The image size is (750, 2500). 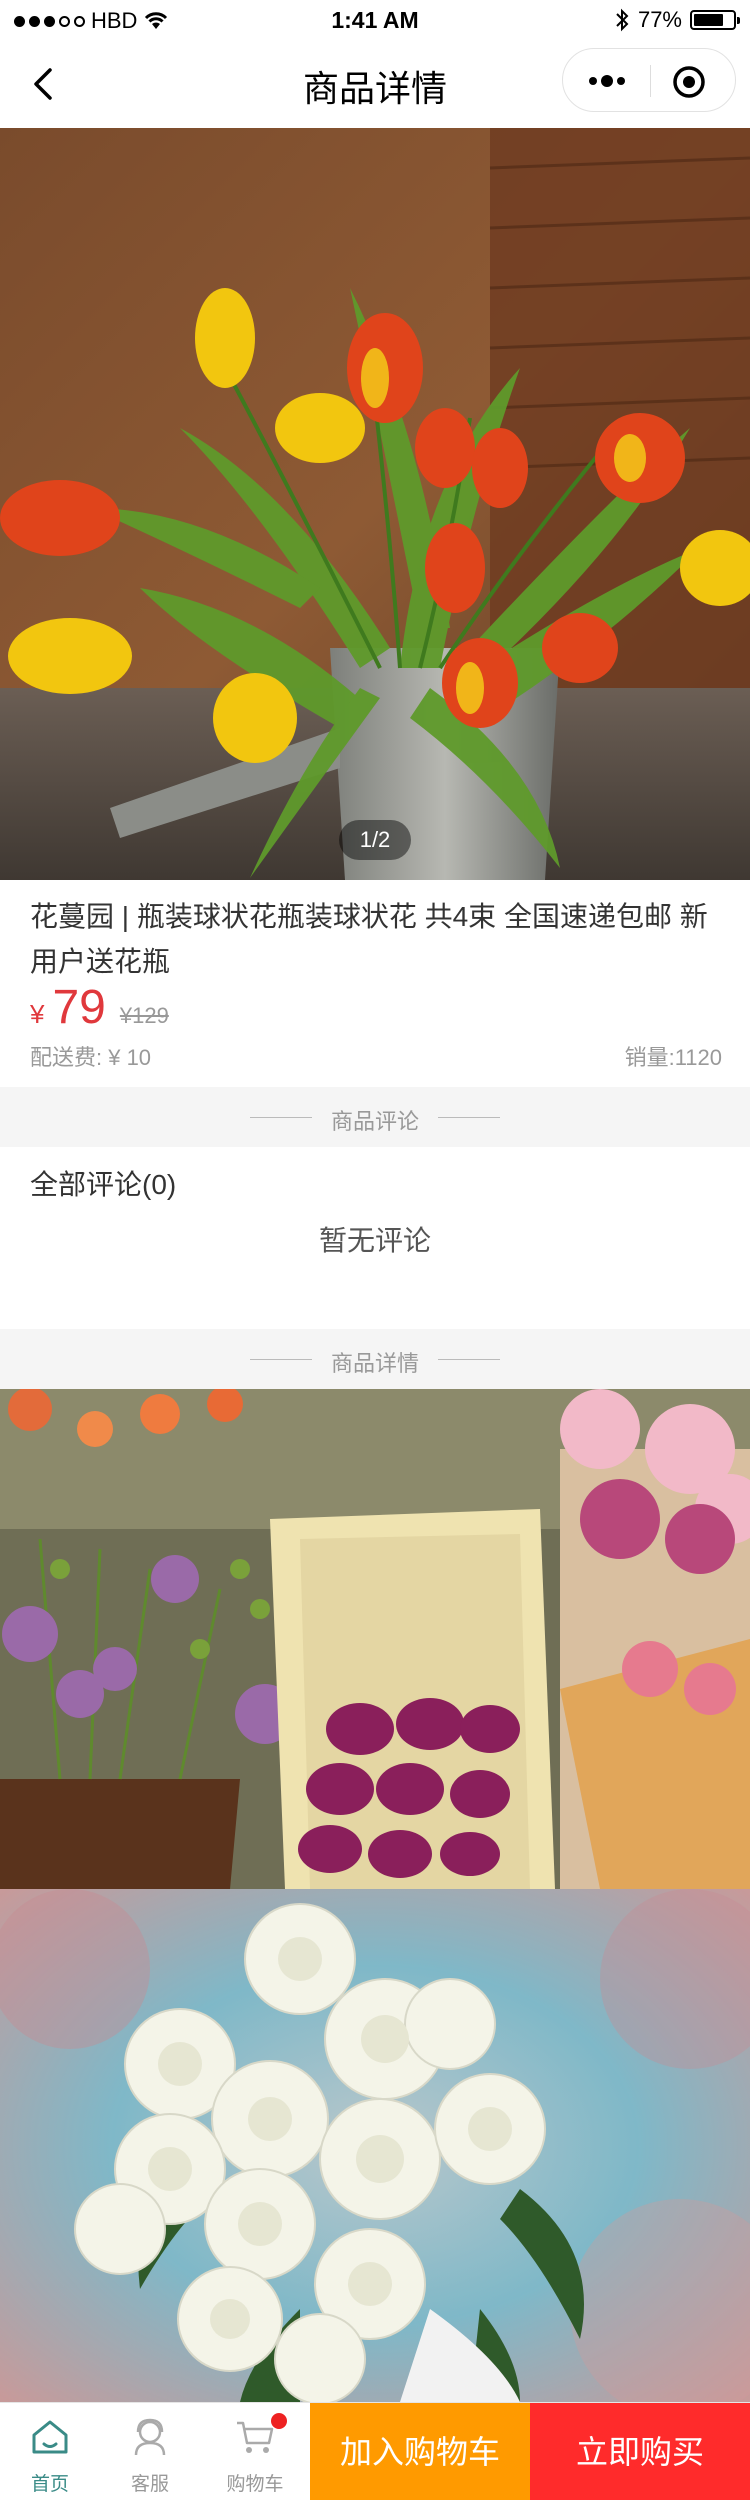 I want to click on status-bar: HBD 1:41 AM 77%, so click(x=375, y=20).